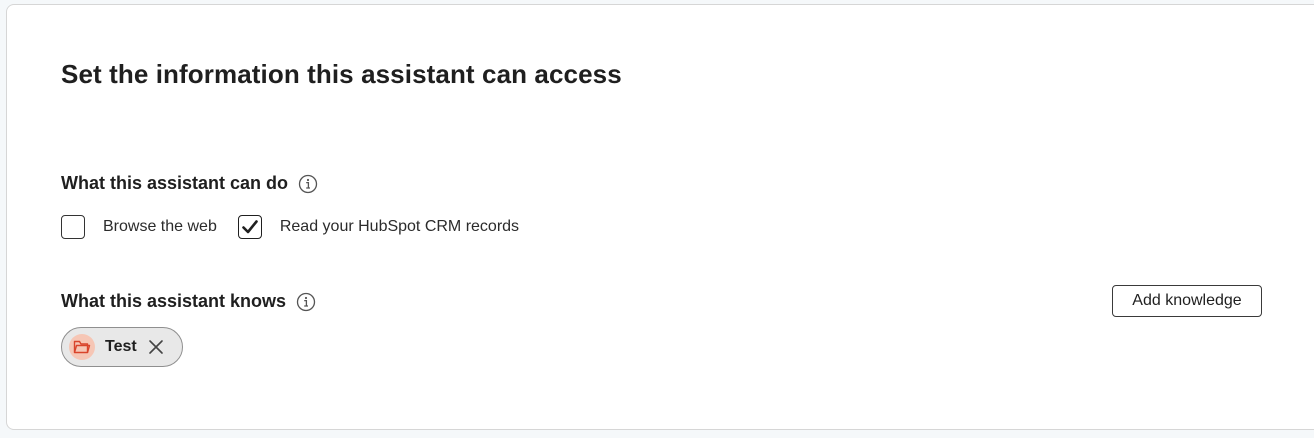 The width and height of the screenshot is (1314, 438). I want to click on read-crm-checkbox, so click(249, 227).